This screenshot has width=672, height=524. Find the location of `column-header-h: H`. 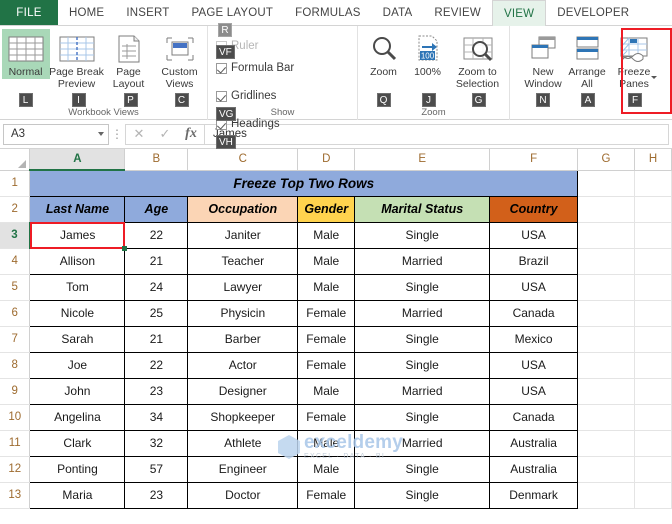

column-header-h: H is located at coordinates (653, 160).